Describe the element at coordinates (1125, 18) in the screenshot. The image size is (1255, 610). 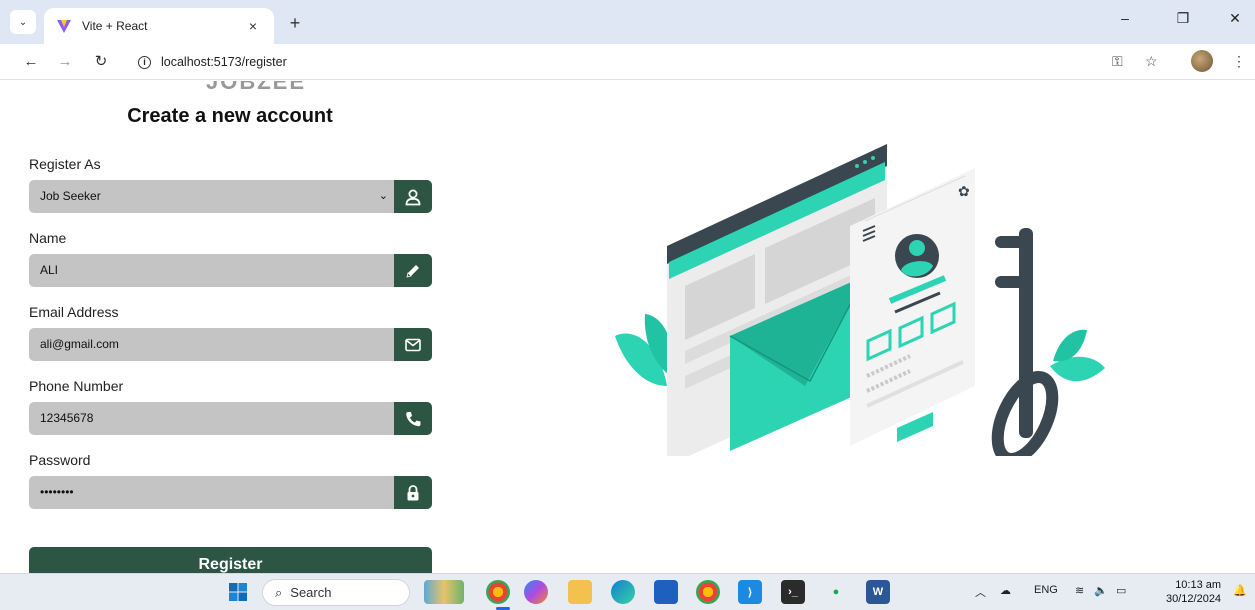
I see `minimize-button: –` at that location.